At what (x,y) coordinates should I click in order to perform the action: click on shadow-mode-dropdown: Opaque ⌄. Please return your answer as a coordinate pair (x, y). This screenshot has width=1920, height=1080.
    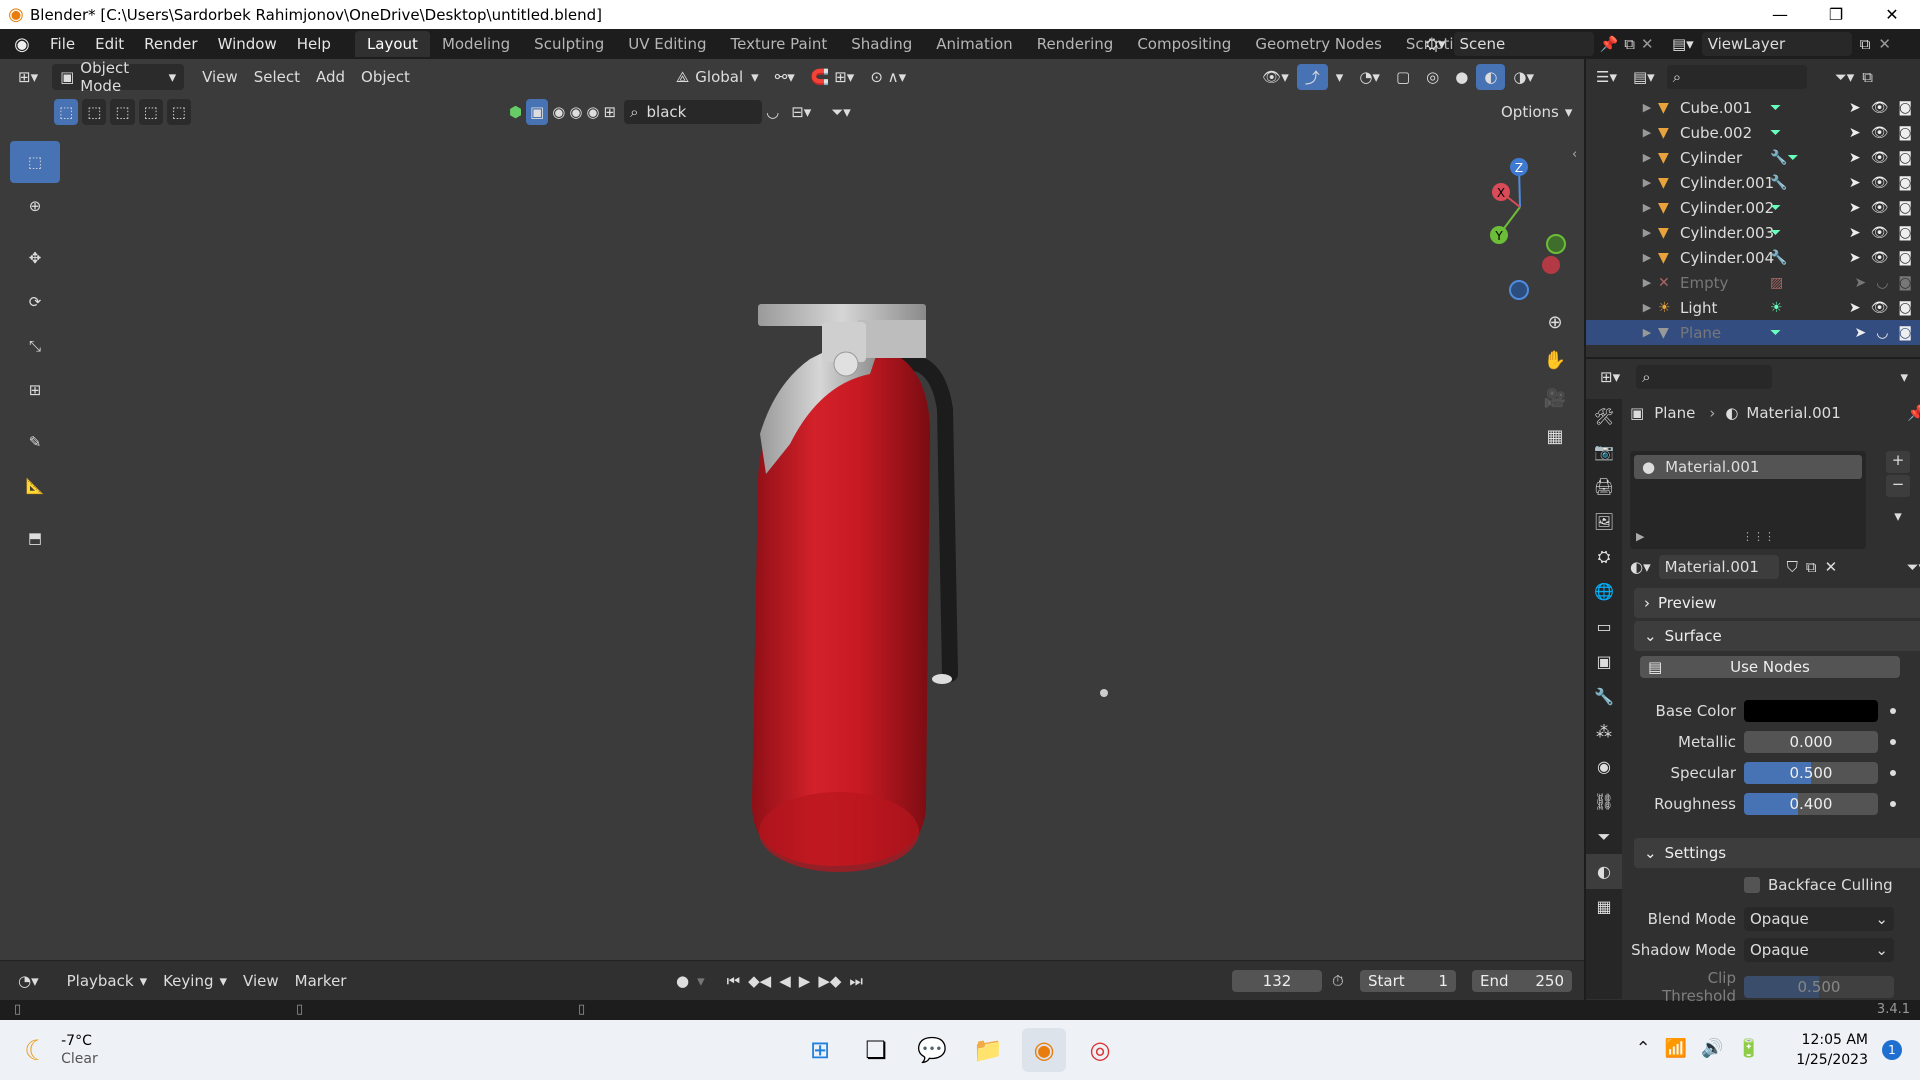
    Looking at the image, I should click on (1819, 950).